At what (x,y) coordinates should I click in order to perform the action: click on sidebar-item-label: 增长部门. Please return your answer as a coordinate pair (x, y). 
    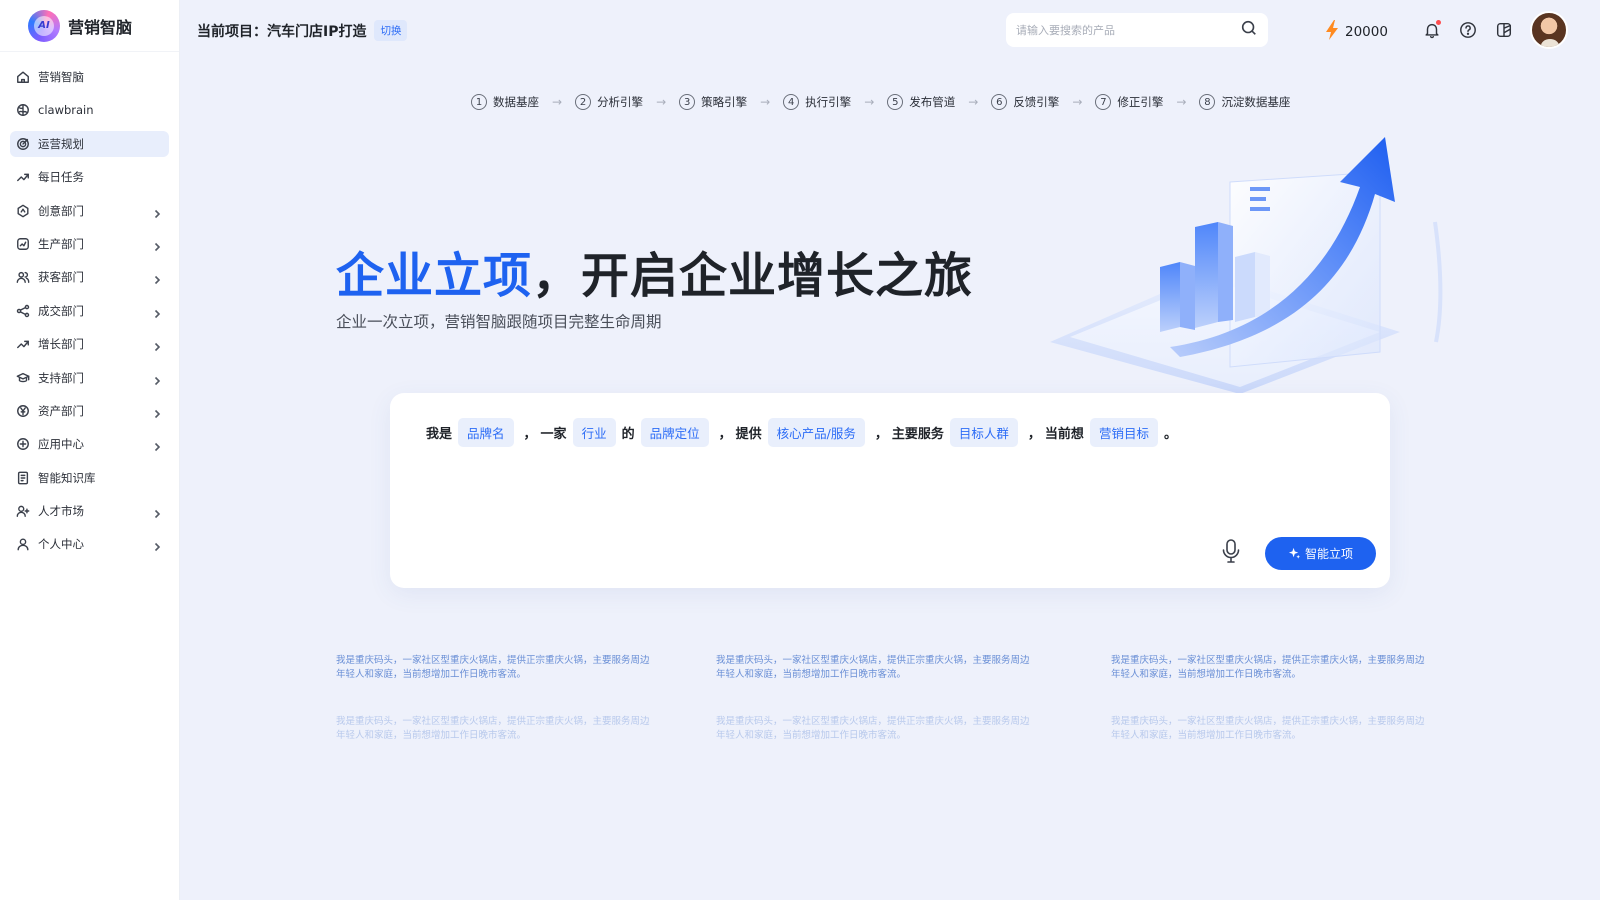
    Looking at the image, I should click on (61, 344).